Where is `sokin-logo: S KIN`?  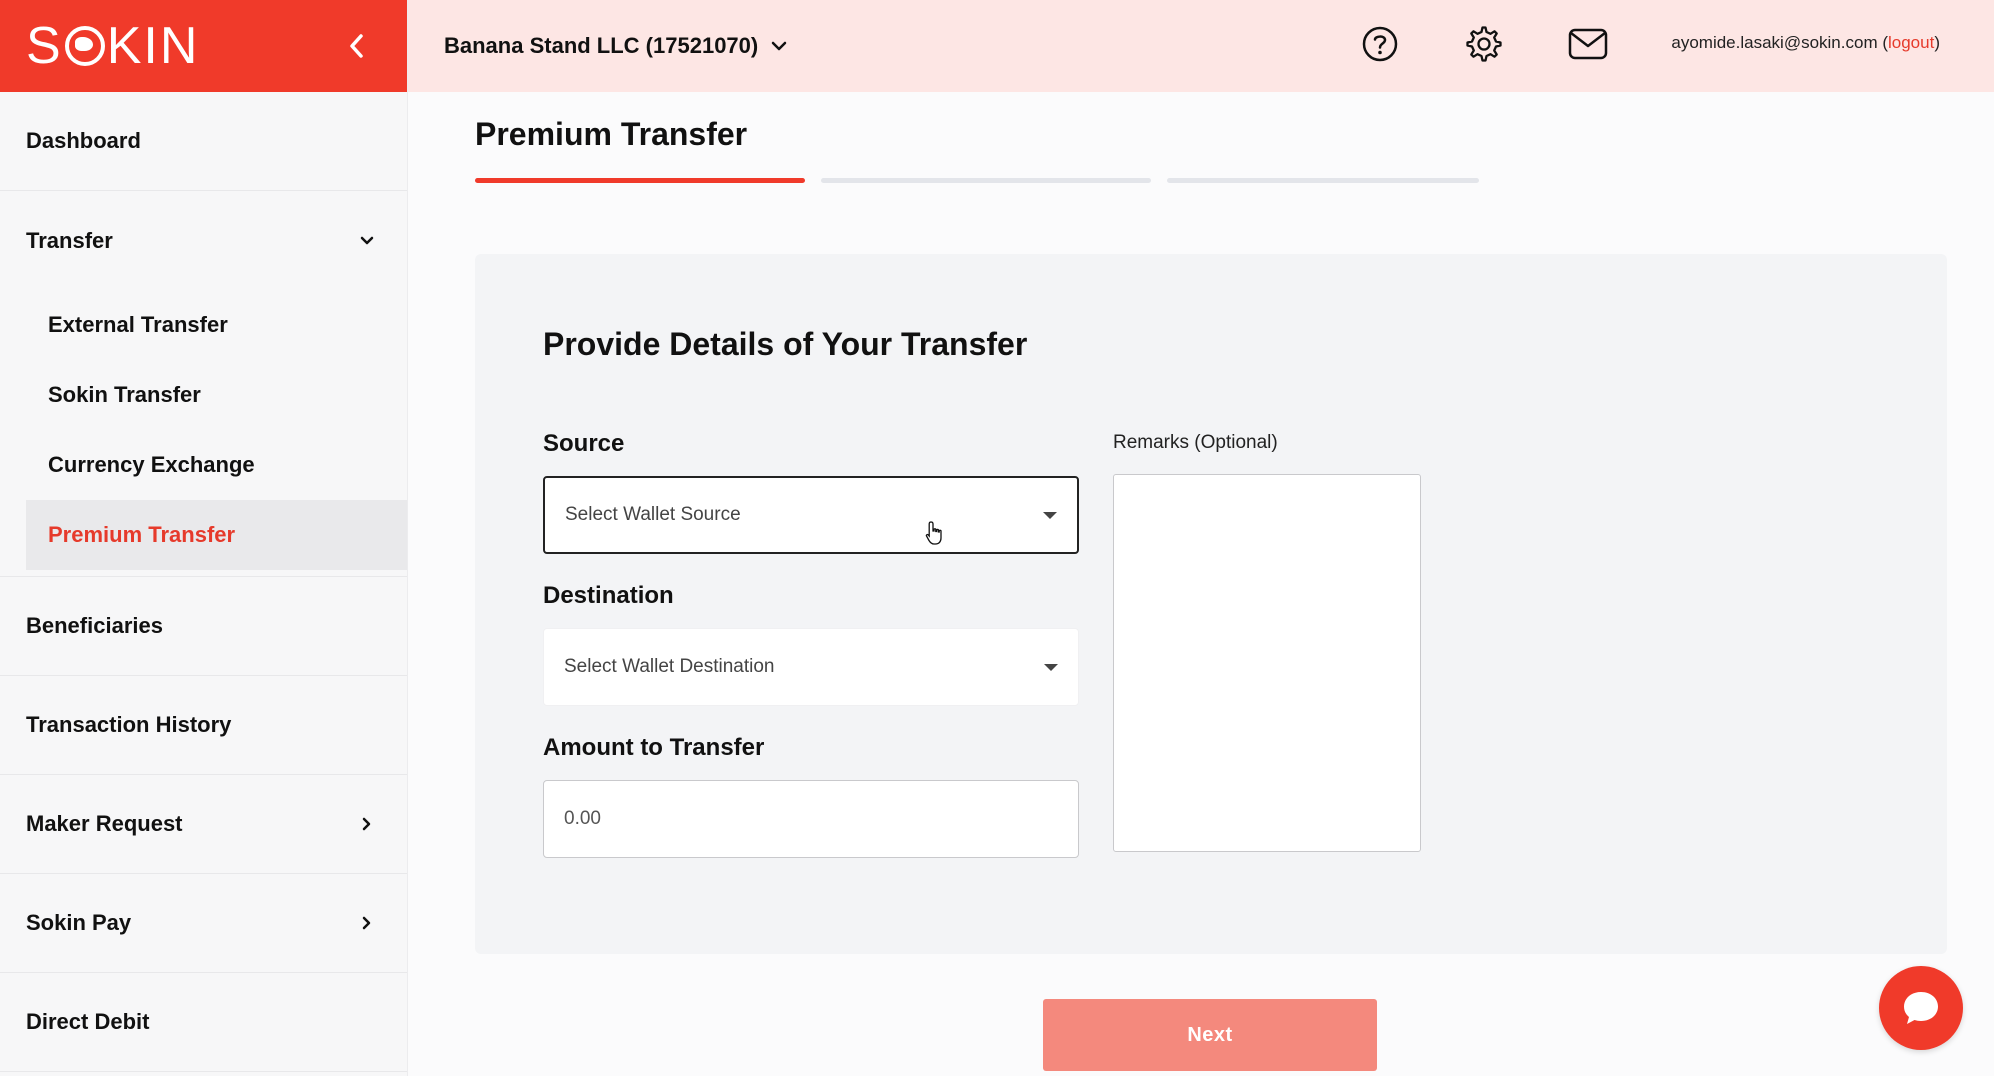 sokin-logo: S KIN is located at coordinates (112, 46).